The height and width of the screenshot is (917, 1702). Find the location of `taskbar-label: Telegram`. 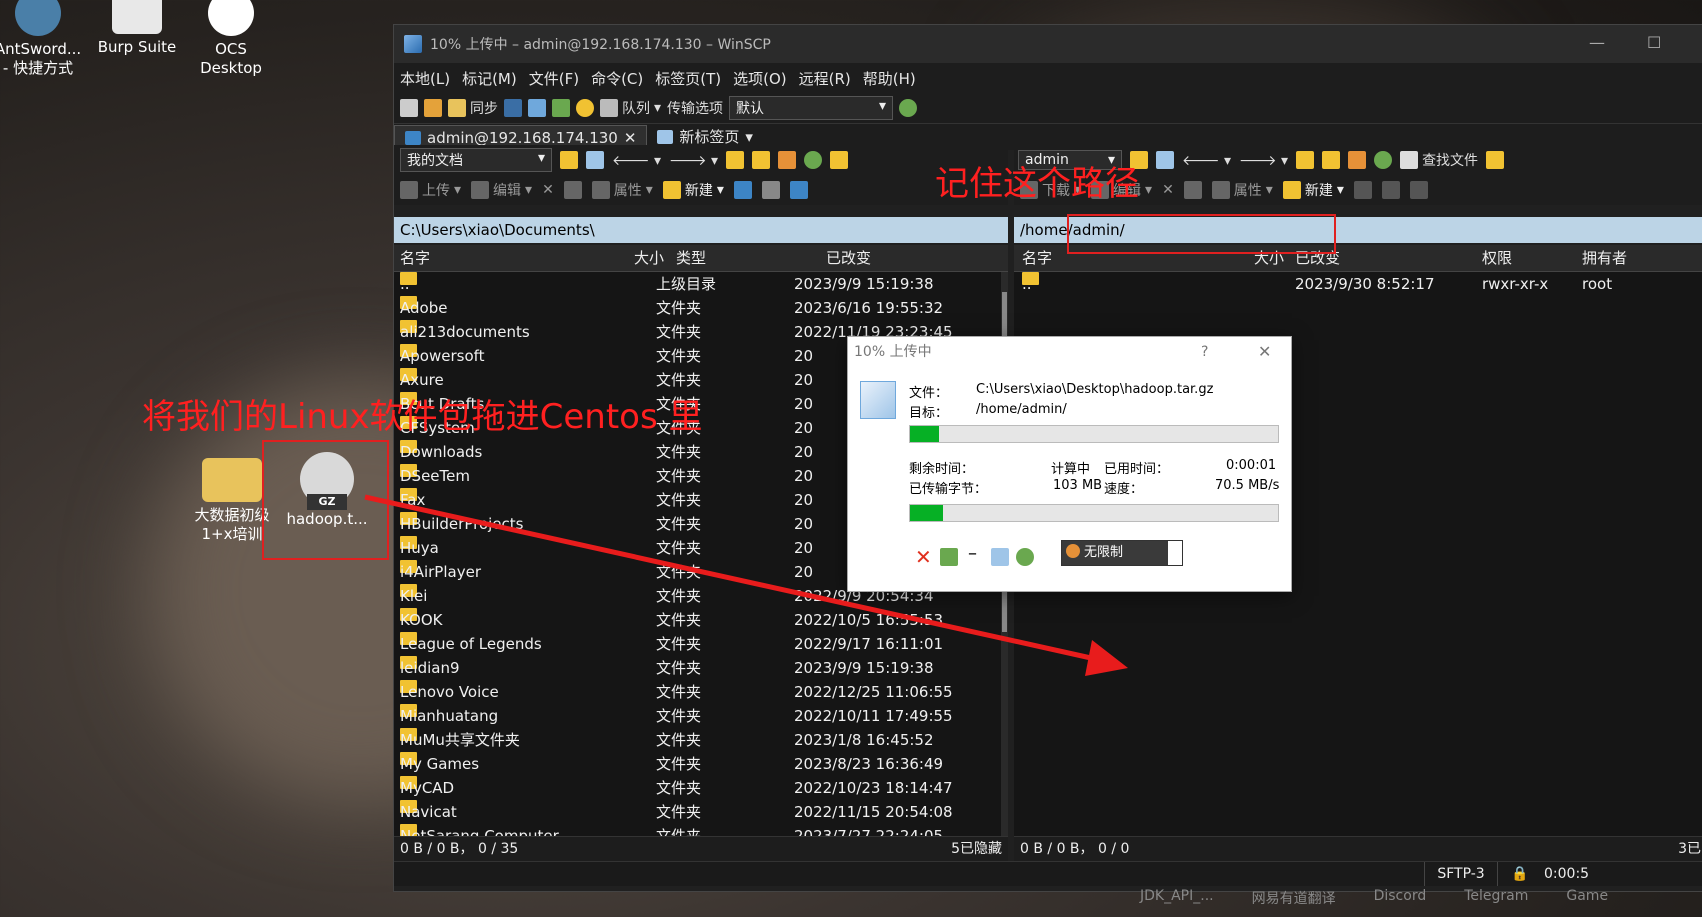

taskbar-label: Telegram is located at coordinates (1496, 896).